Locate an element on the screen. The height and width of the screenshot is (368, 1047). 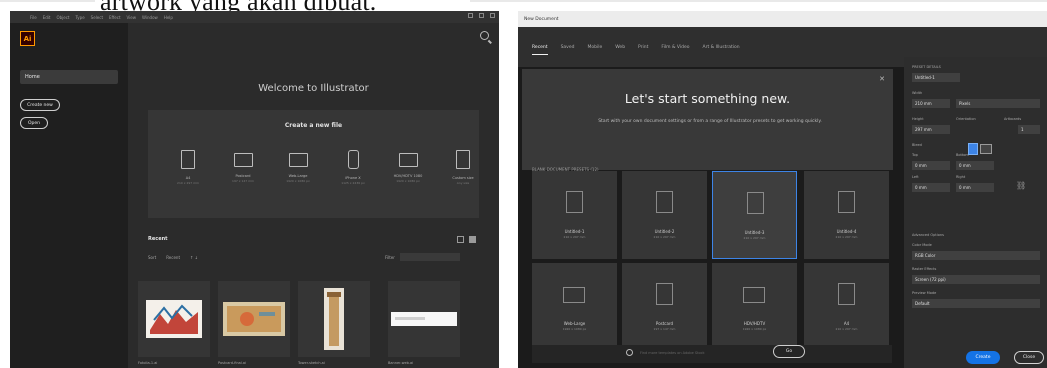
sort-row: Sort Recent ↑ ↓ is located at coordinates (173, 257).